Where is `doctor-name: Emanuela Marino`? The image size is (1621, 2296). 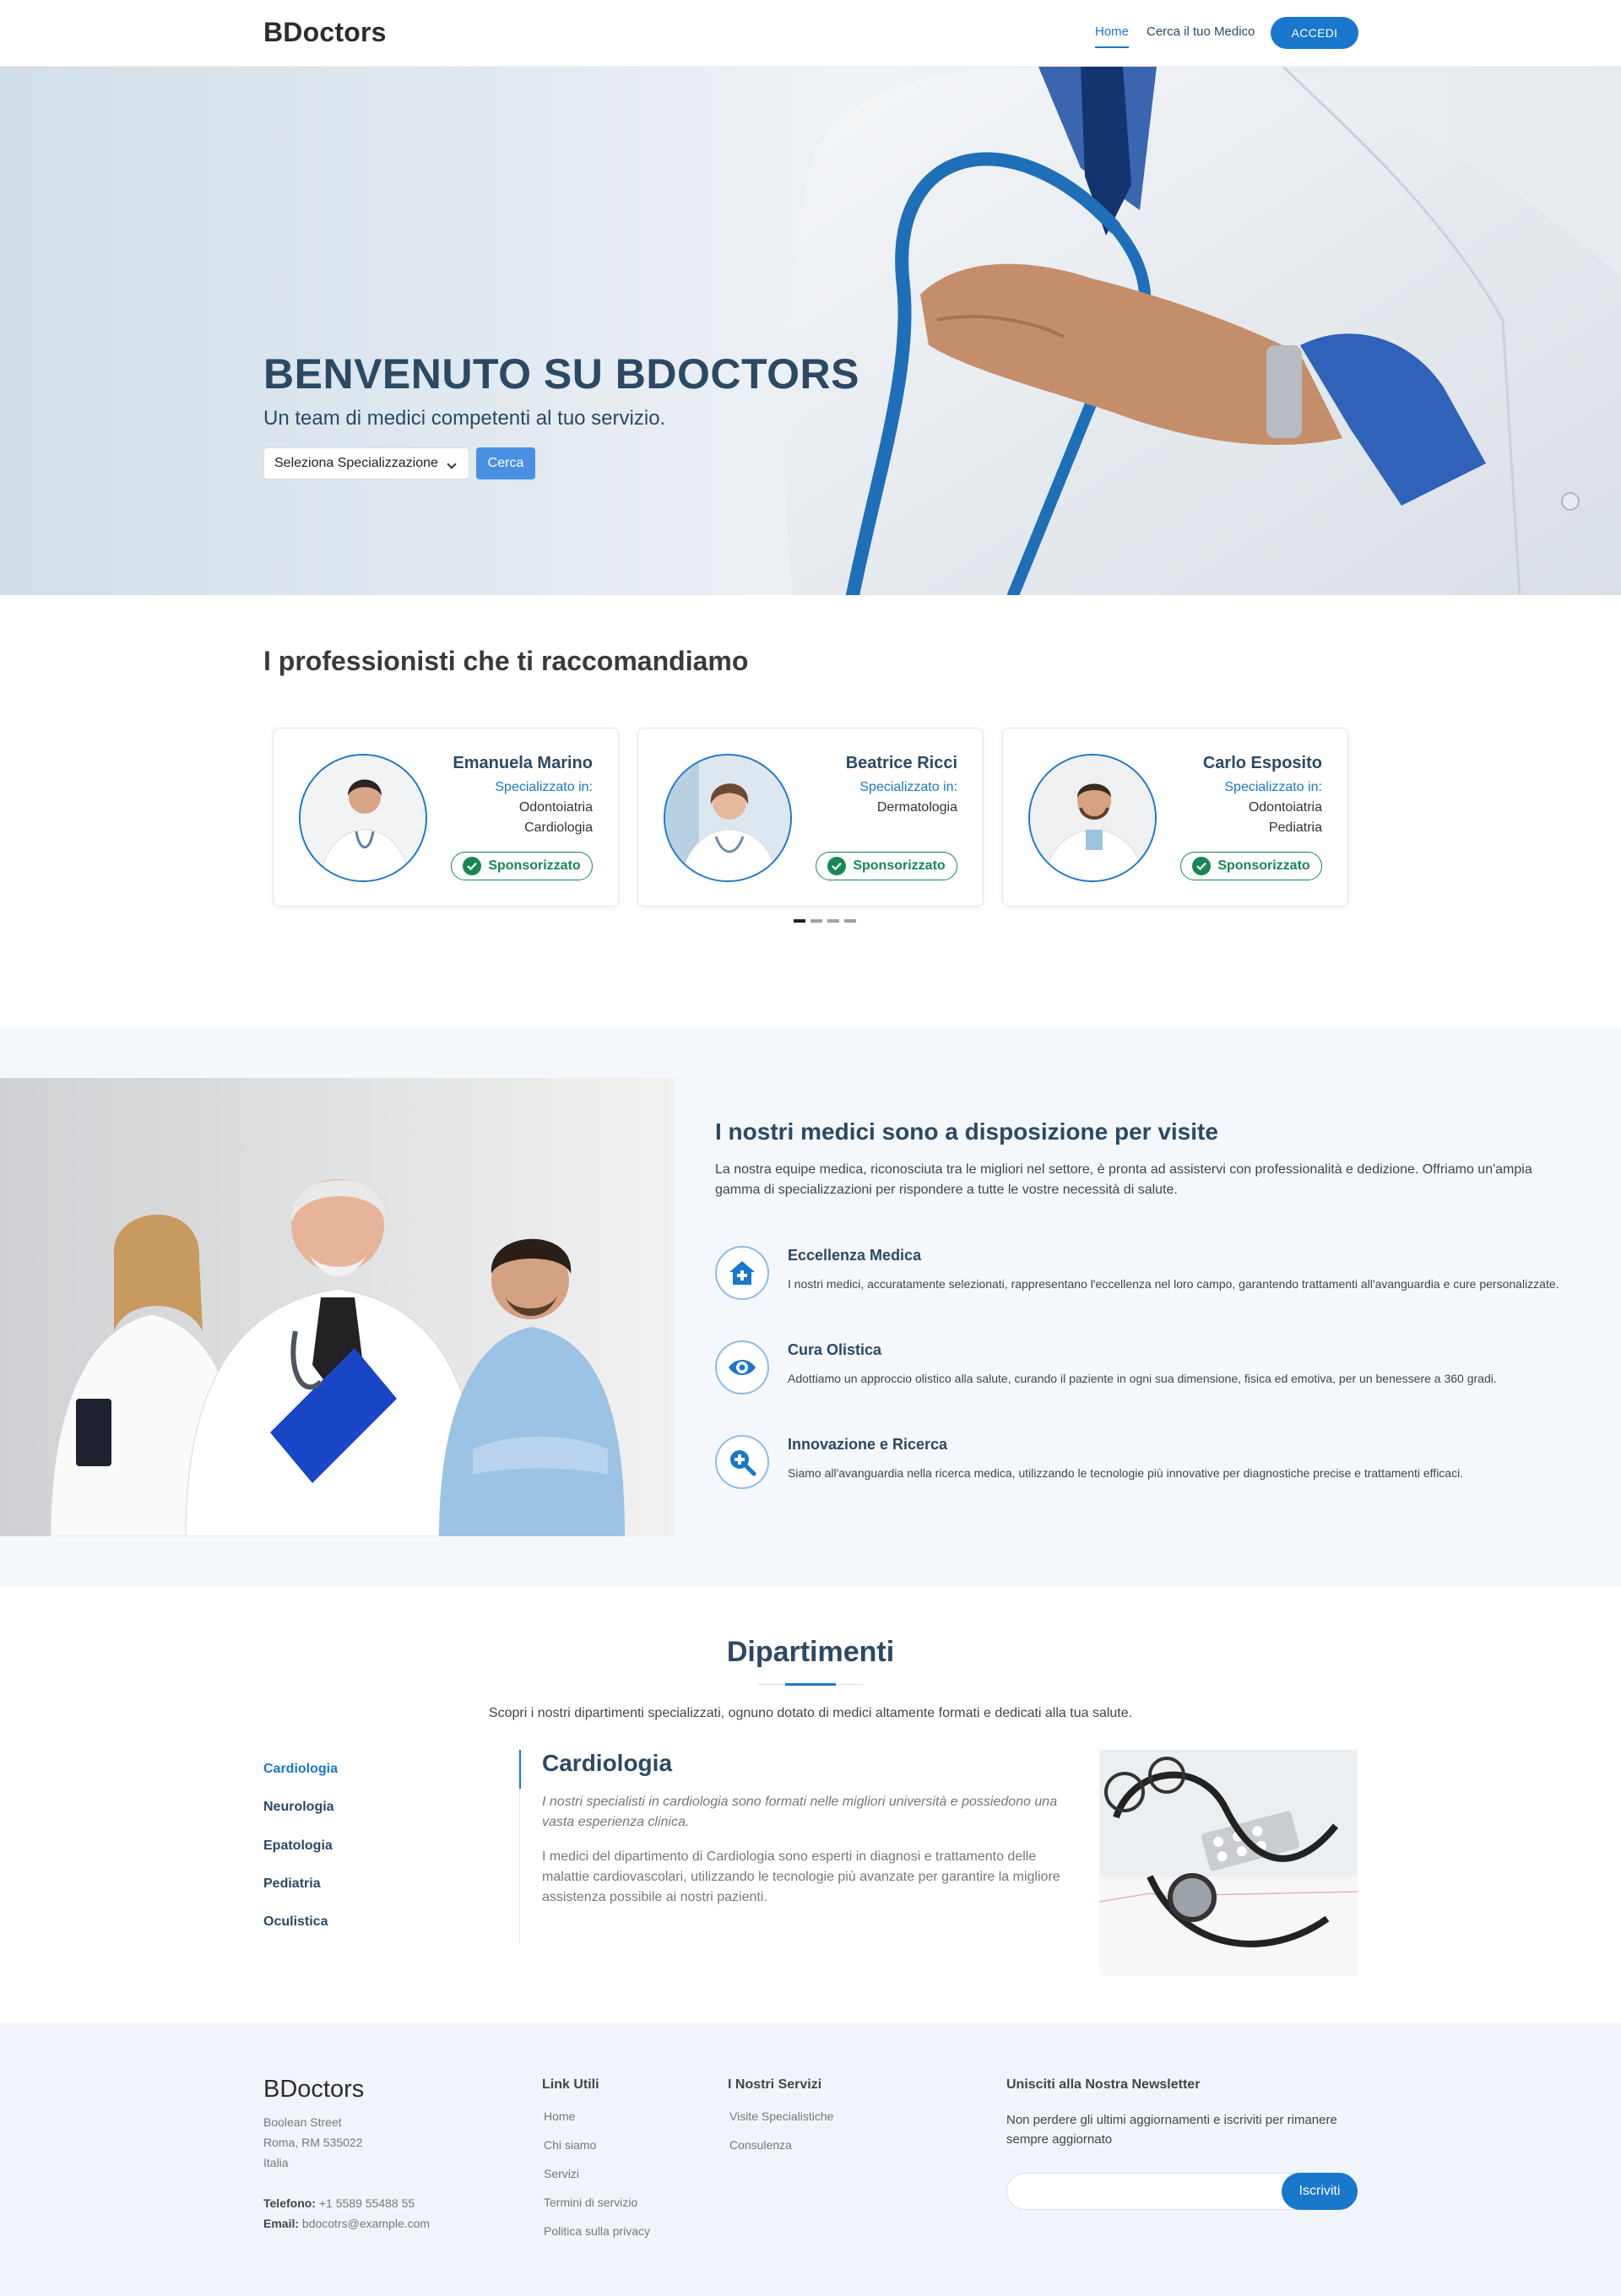
doctor-name: Emanuela Marino is located at coordinates (523, 763).